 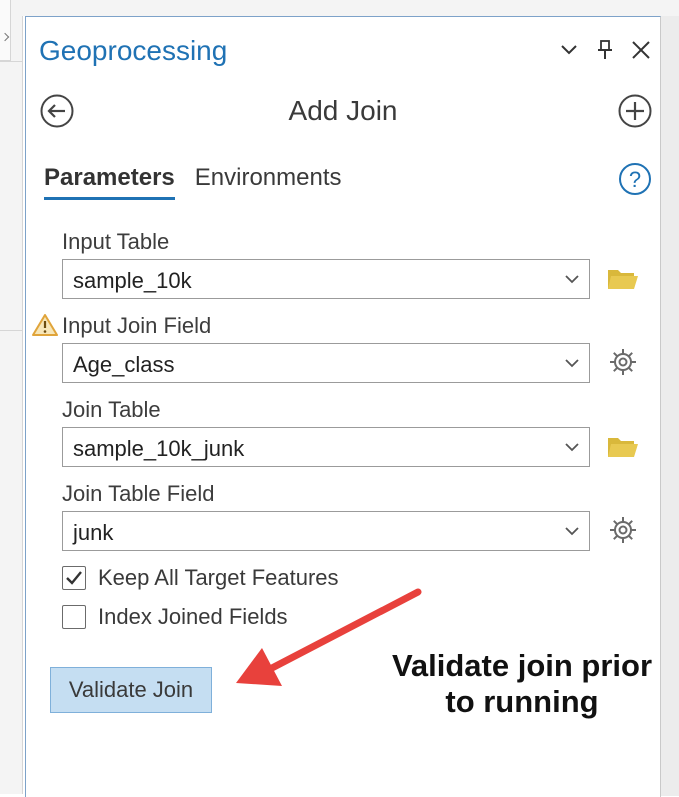 What do you see at coordinates (326, 531) in the screenshot?
I see `join-table-field-select: junk` at bounding box center [326, 531].